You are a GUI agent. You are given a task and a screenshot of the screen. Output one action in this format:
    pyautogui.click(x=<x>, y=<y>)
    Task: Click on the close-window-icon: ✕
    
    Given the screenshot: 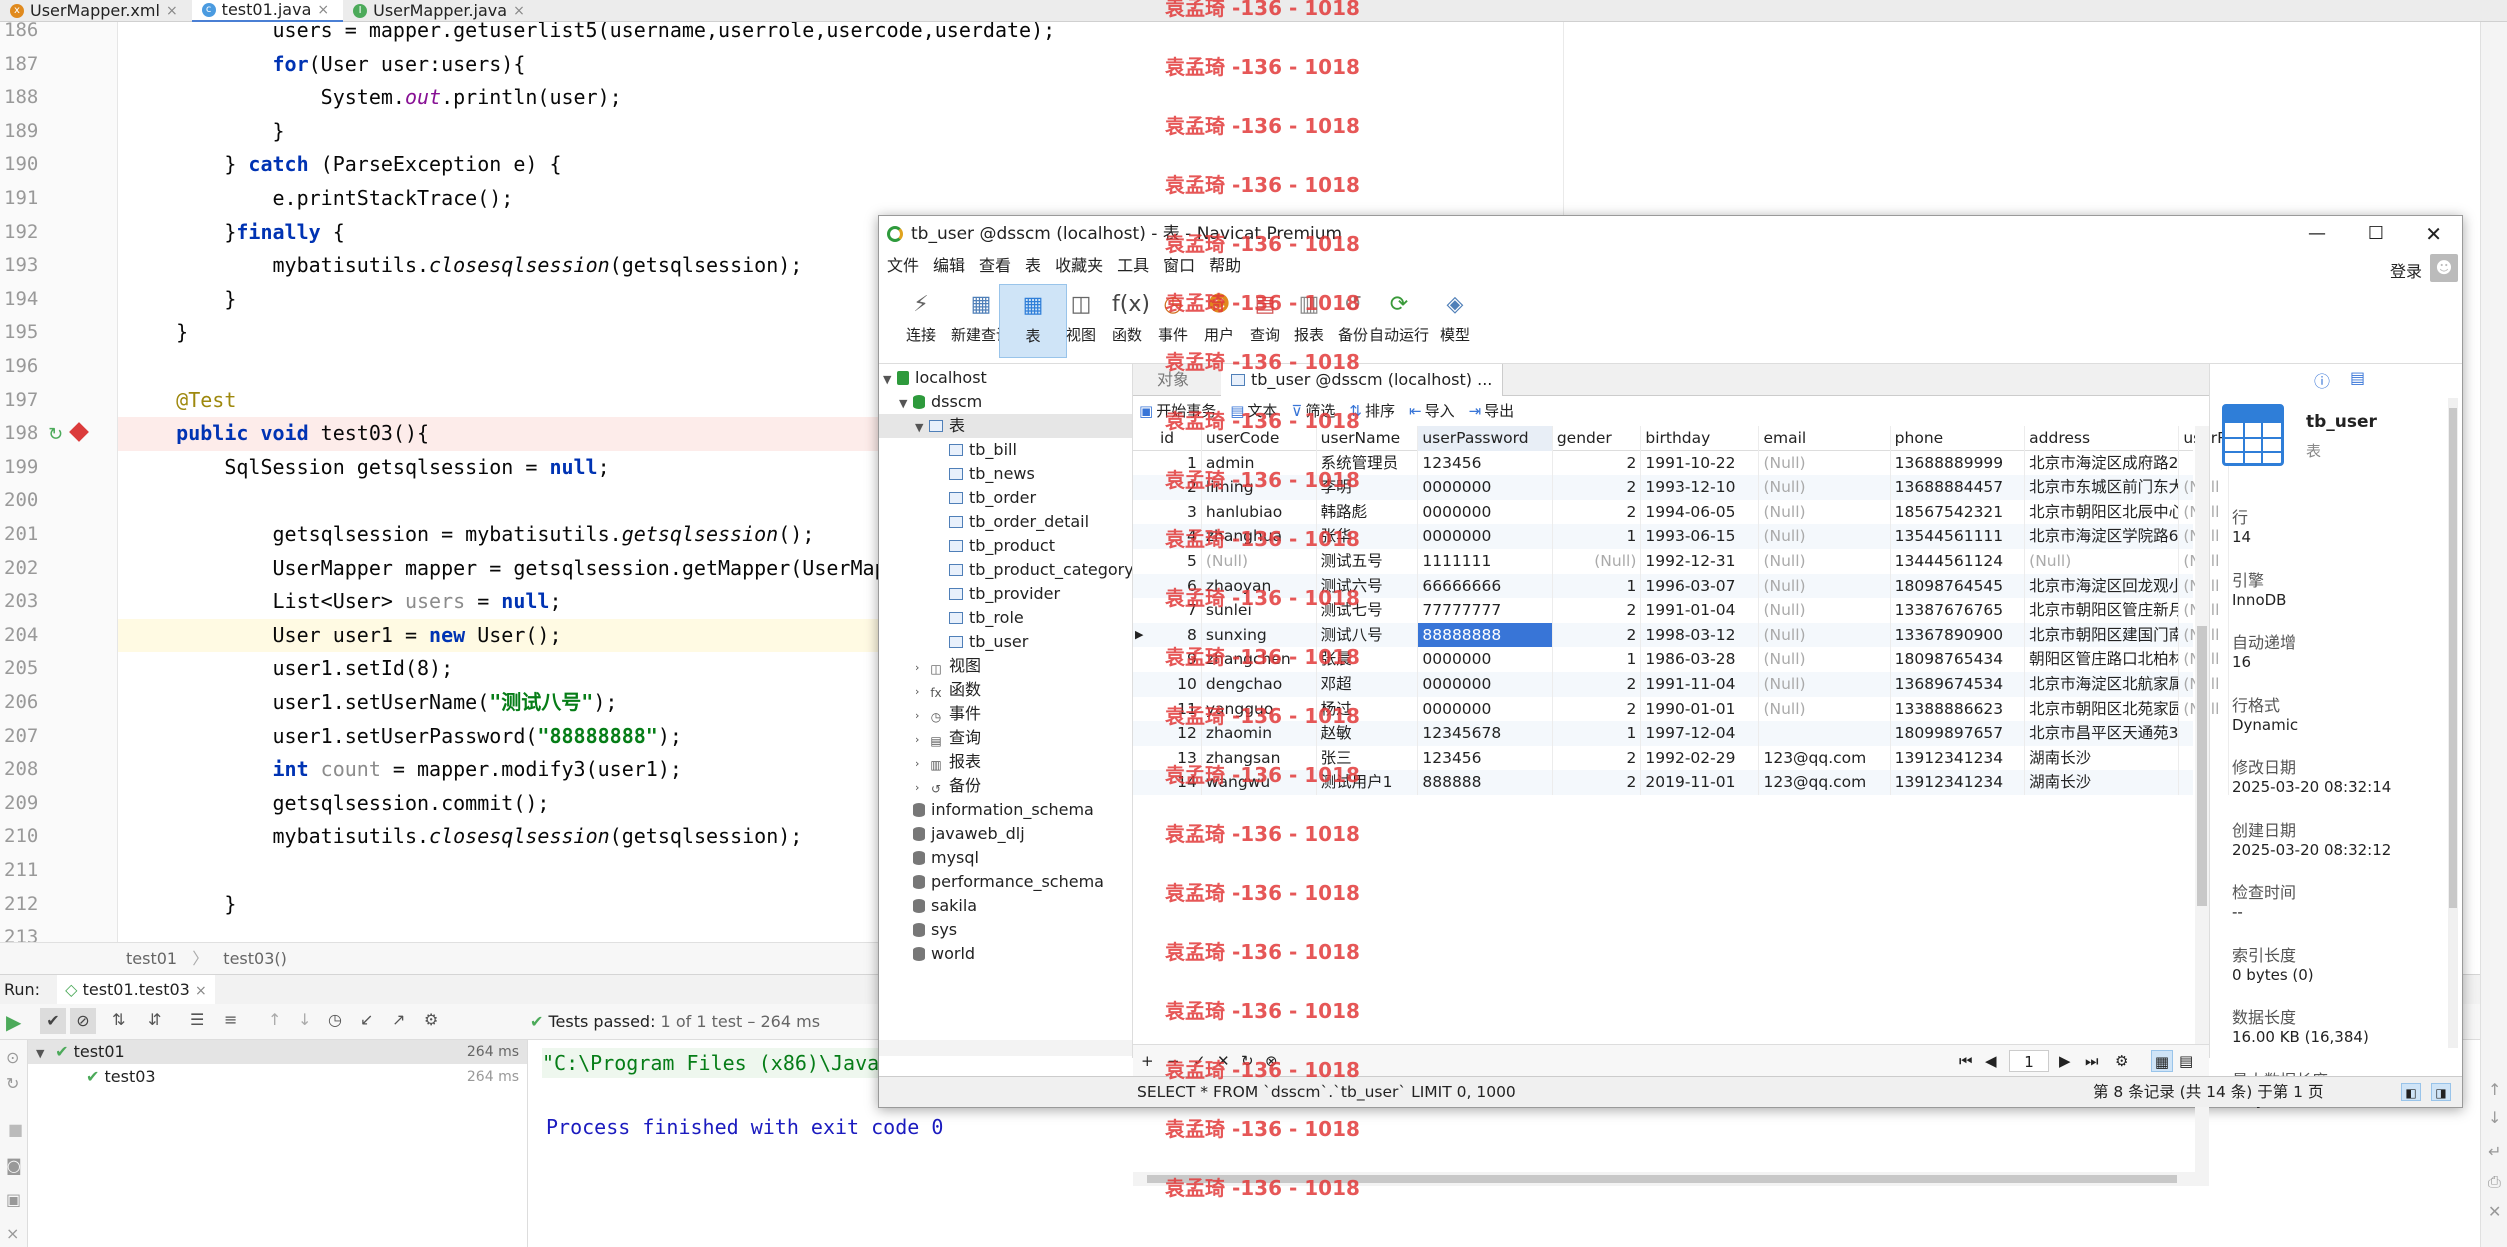 What is the action you would take?
    pyautogui.click(x=2433, y=234)
    